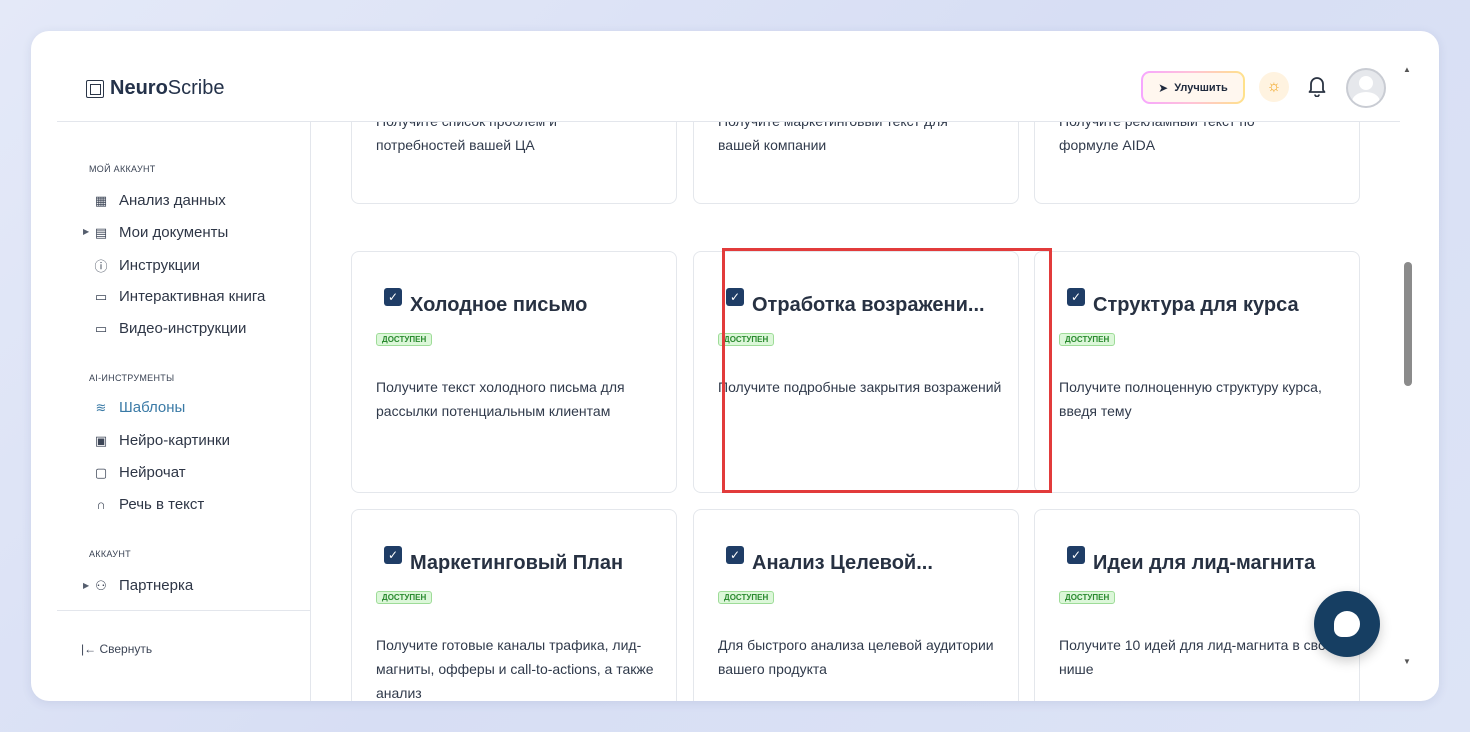 This screenshot has width=1470, height=732. I want to click on card-description: Получите подробные закрытия возражений, so click(860, 387).